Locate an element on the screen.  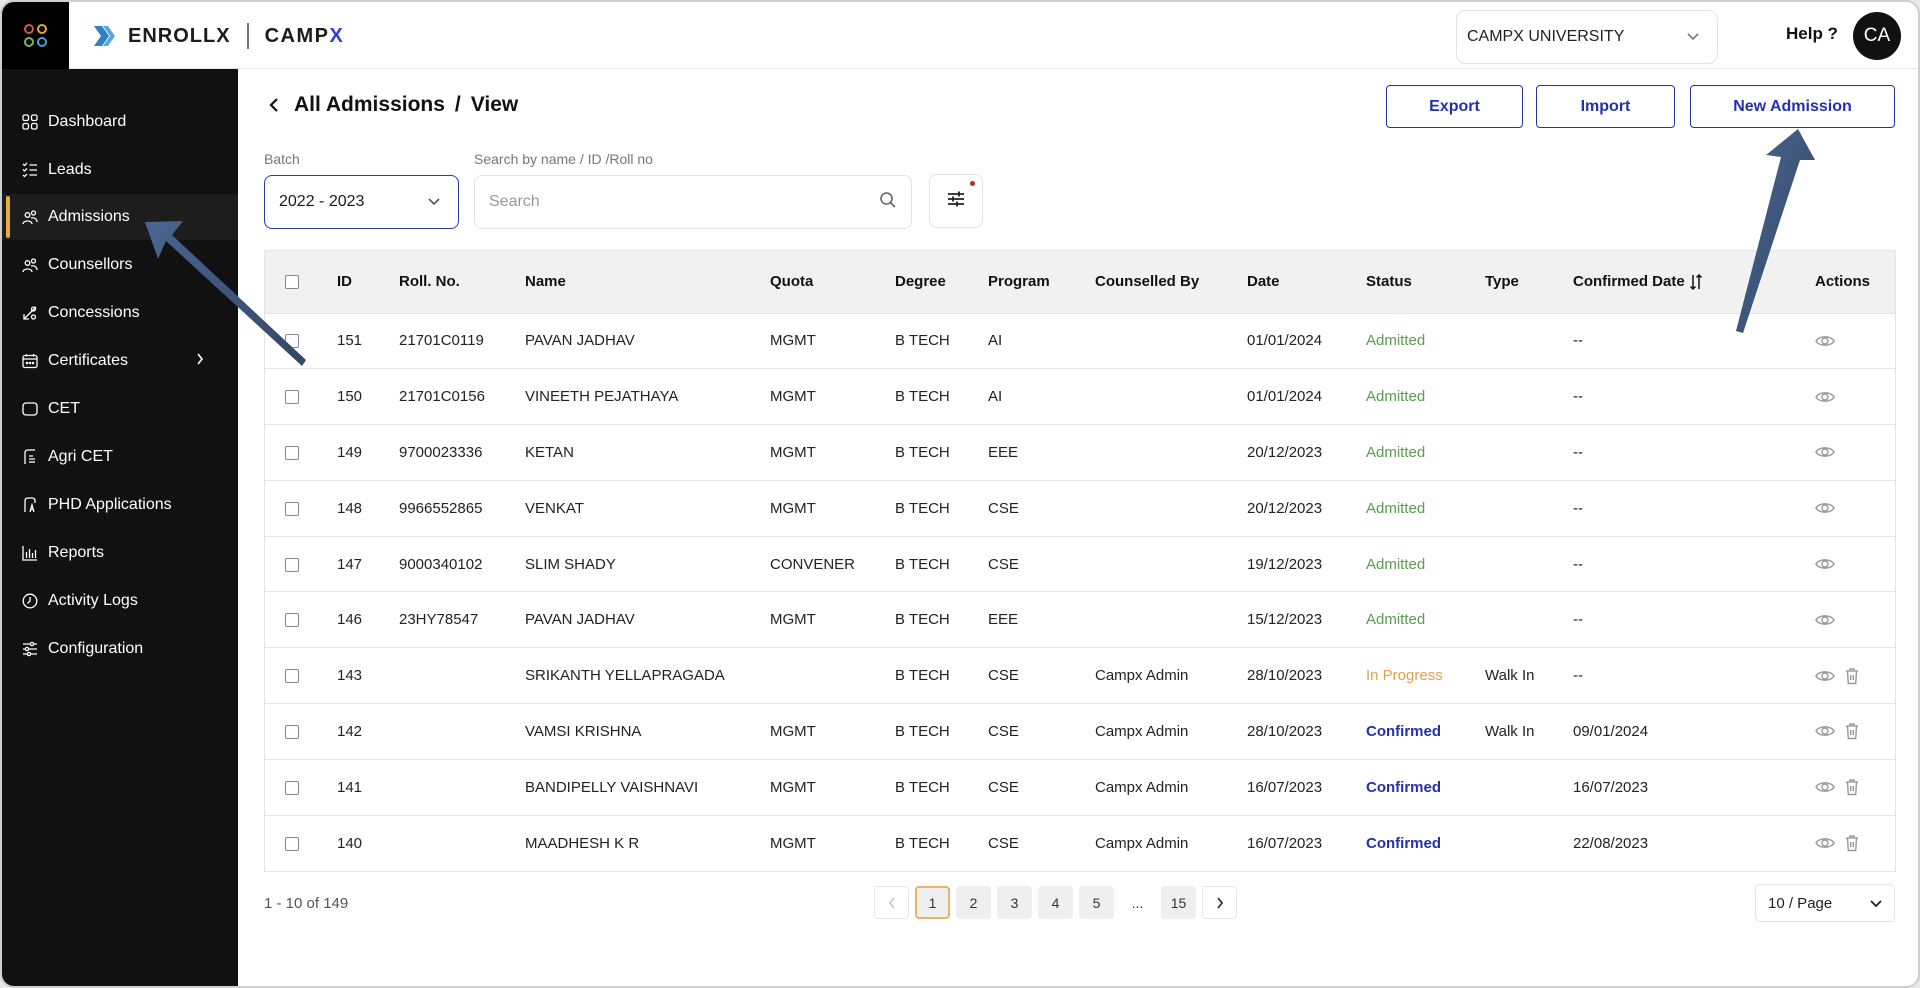
sidebar-item-leads: Leads is located at coordinates (120, 170).